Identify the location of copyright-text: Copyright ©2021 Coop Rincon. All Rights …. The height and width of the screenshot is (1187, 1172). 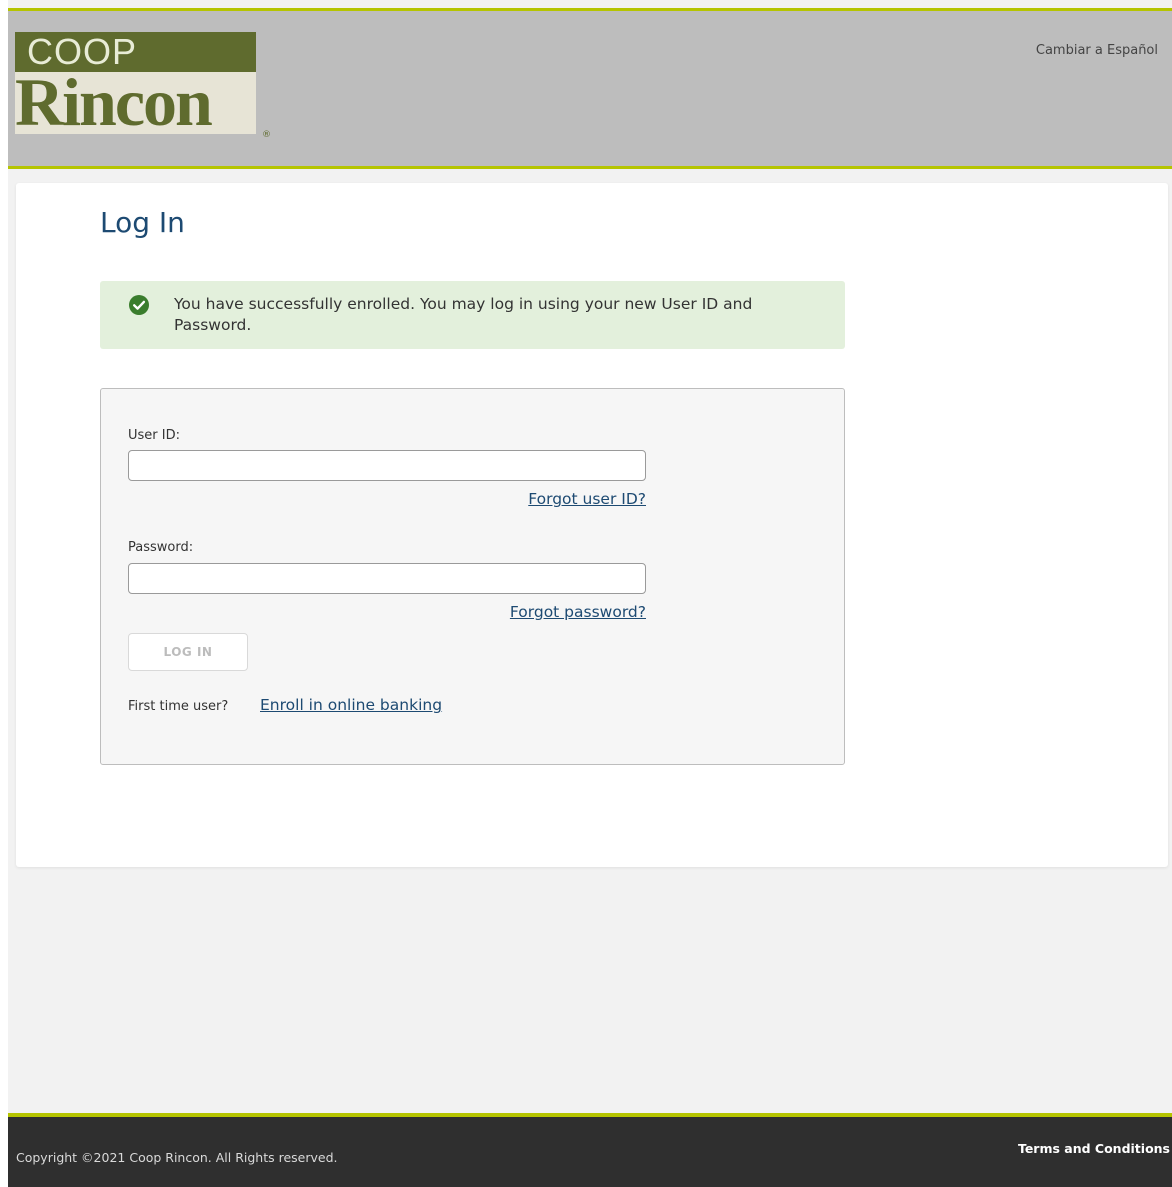
(177, 1157).